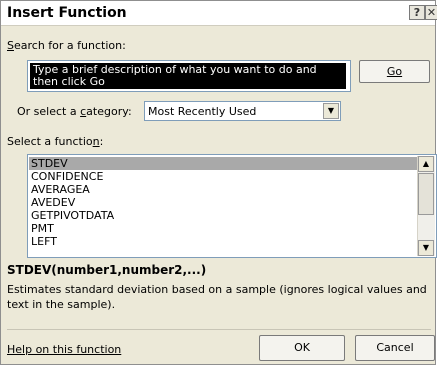  I want to click on chevron-up-icon: ▲, so click(426, 163).